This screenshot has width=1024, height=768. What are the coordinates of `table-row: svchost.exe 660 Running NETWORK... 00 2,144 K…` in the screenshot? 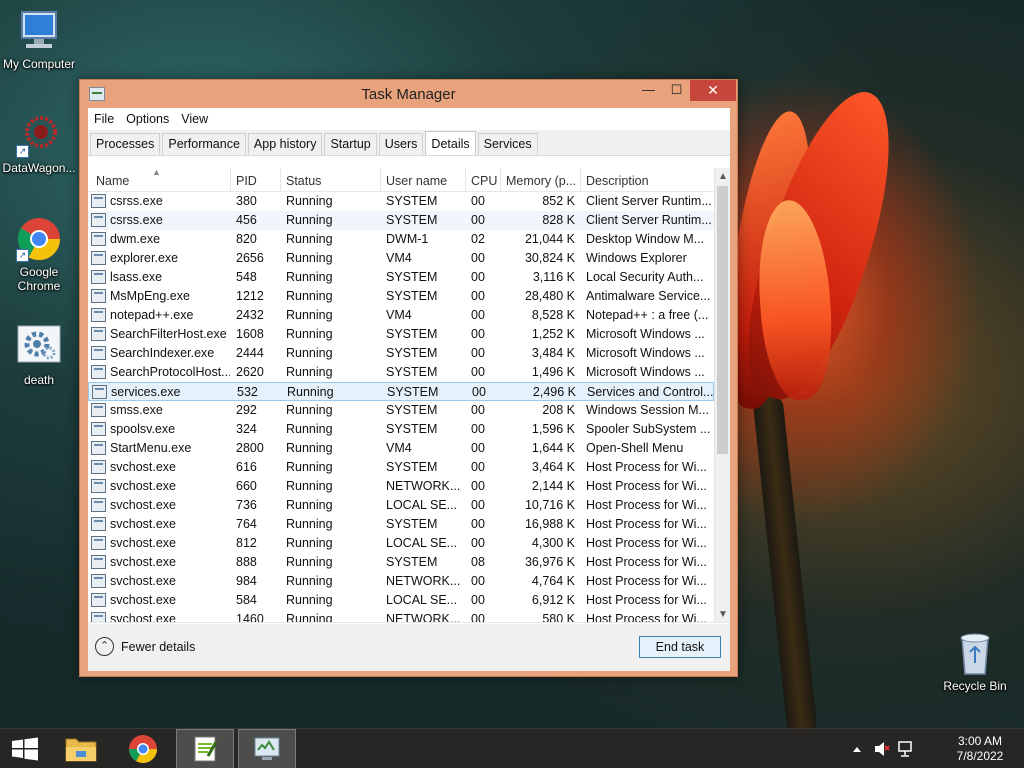 It's located at (401, 486).